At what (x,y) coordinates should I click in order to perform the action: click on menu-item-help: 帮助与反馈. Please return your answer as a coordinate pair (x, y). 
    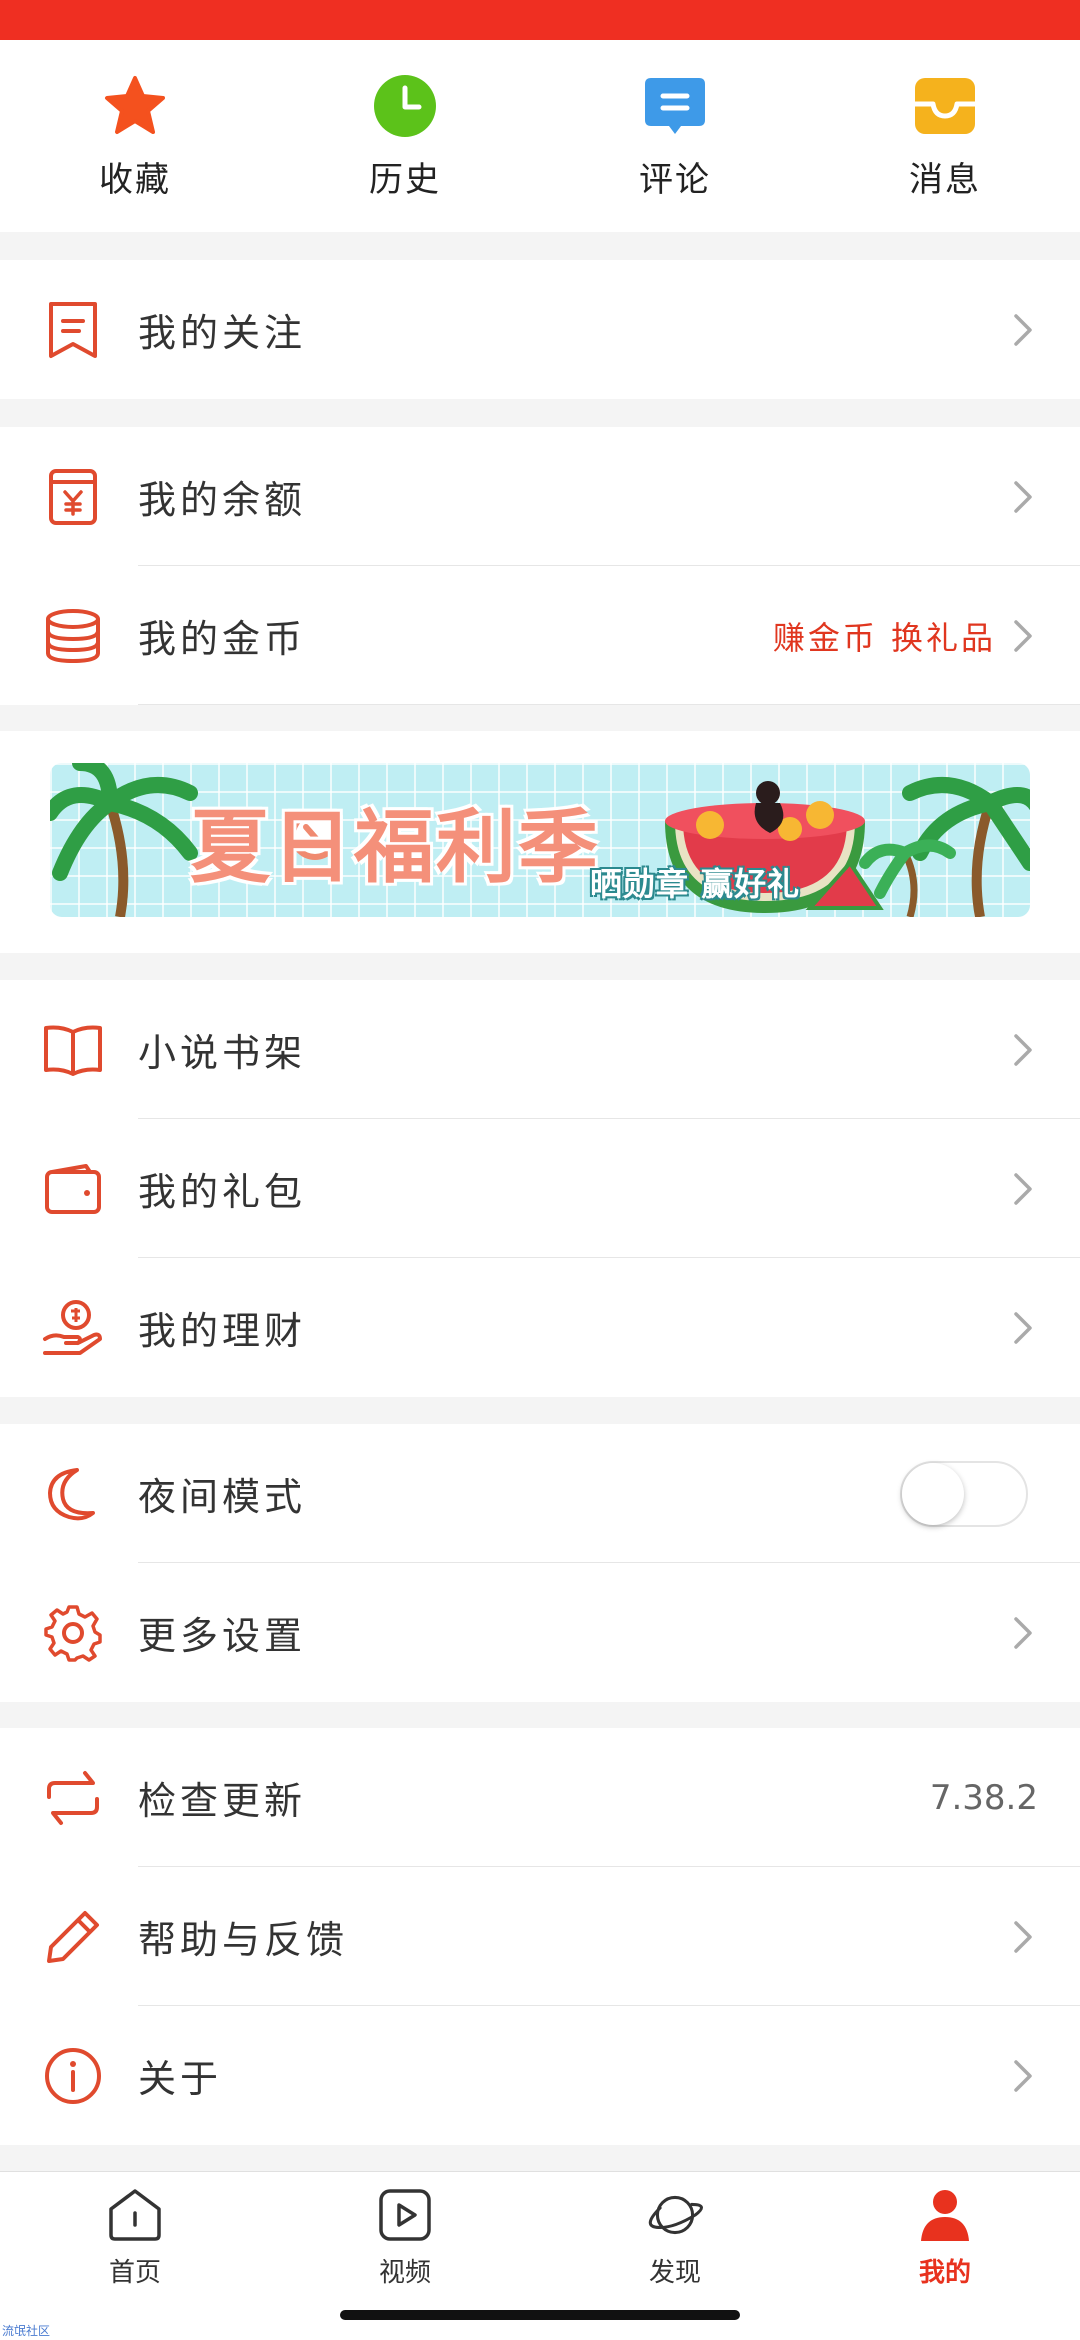
    Looking at the image, I should click on (540, 1936).